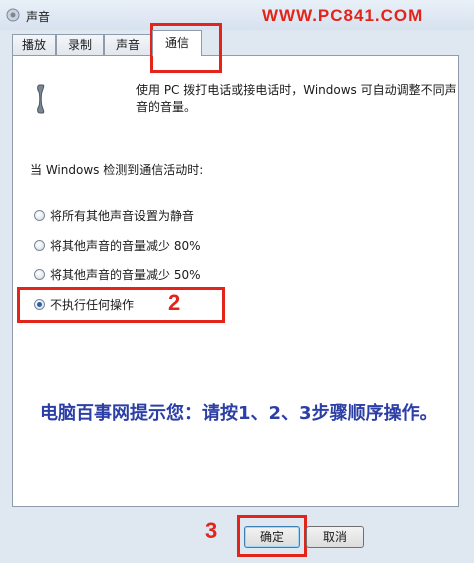 The width and height of the screenshot is (474, 563). Describe the element at coordinates (420, 542) in the screenshot. I see `corner-logo-watermark` at that location.